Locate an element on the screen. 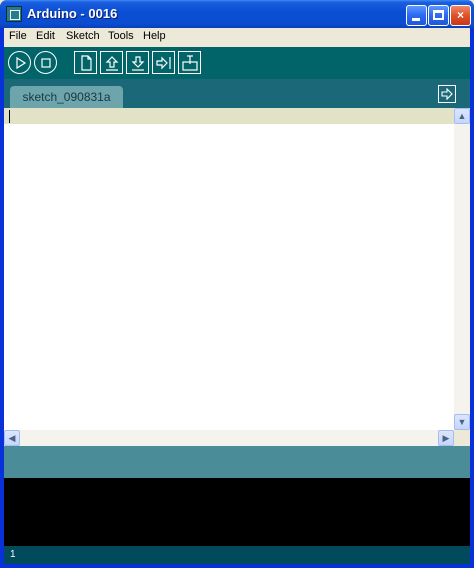 The height and width of the screenshot is (568, 474). new-file-icon is located at coordinates (86, 63).